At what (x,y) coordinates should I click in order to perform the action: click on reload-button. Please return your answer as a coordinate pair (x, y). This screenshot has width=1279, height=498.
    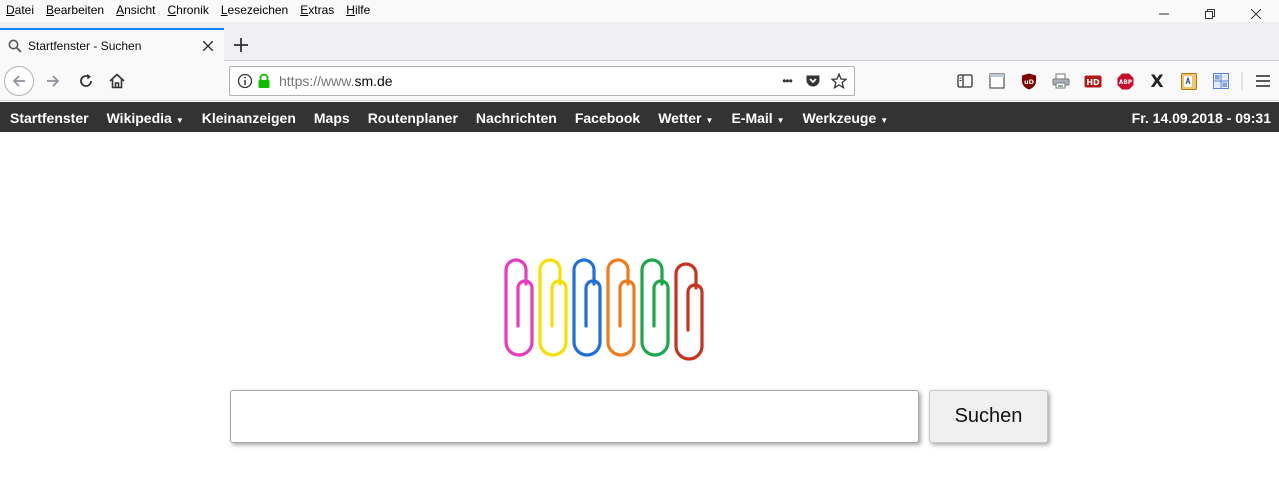
    Looking at the image, I should click on (86, 81).